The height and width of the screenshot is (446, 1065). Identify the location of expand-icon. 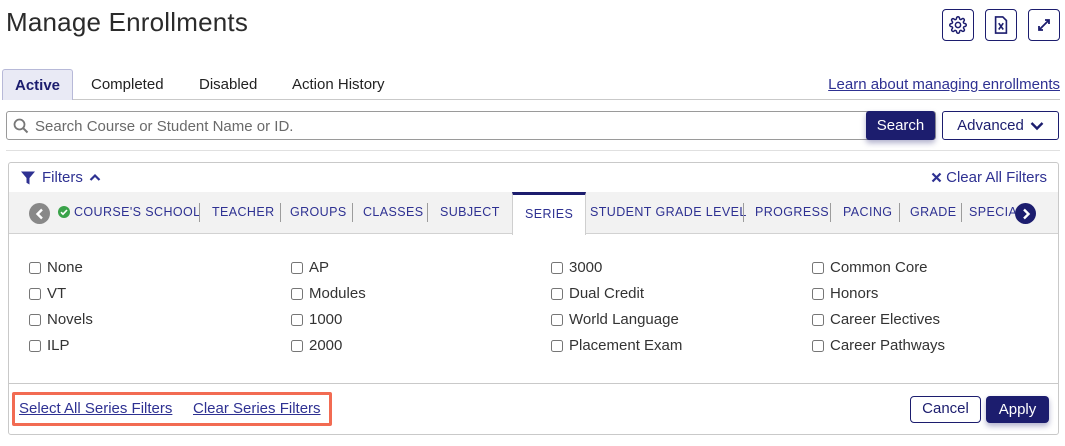
(1044, 25).